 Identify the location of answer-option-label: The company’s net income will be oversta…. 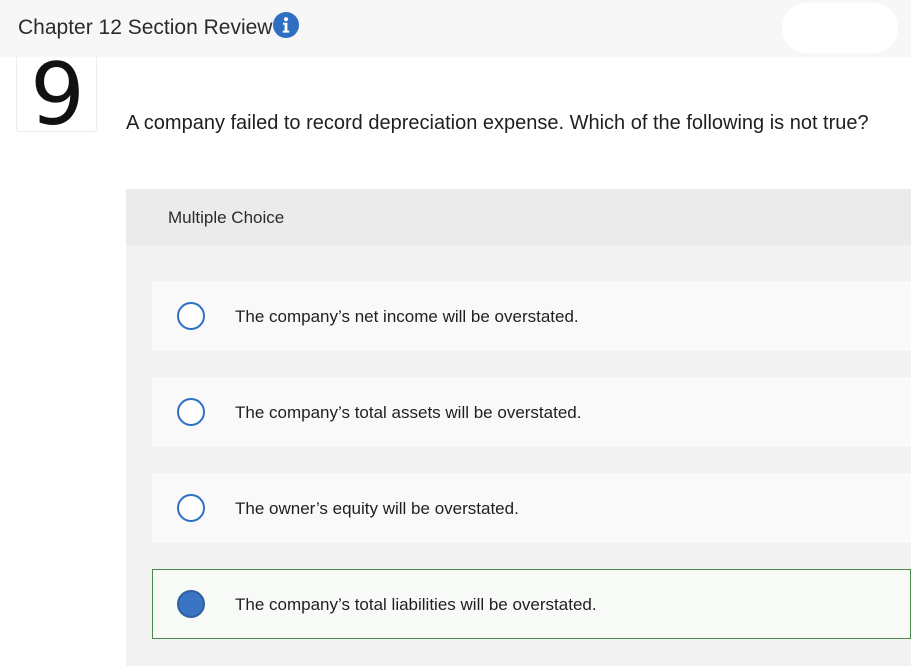
(407, 316).